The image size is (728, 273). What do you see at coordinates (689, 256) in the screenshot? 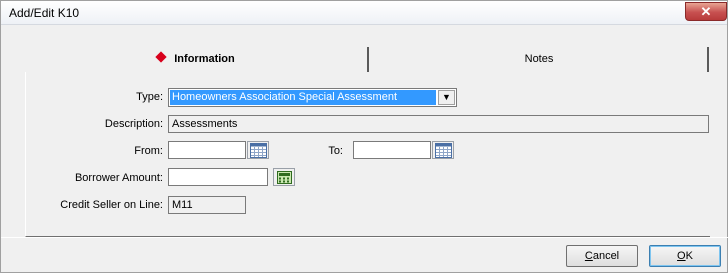
I see `ok-label-rest: K` at bounding box center [689, 256].